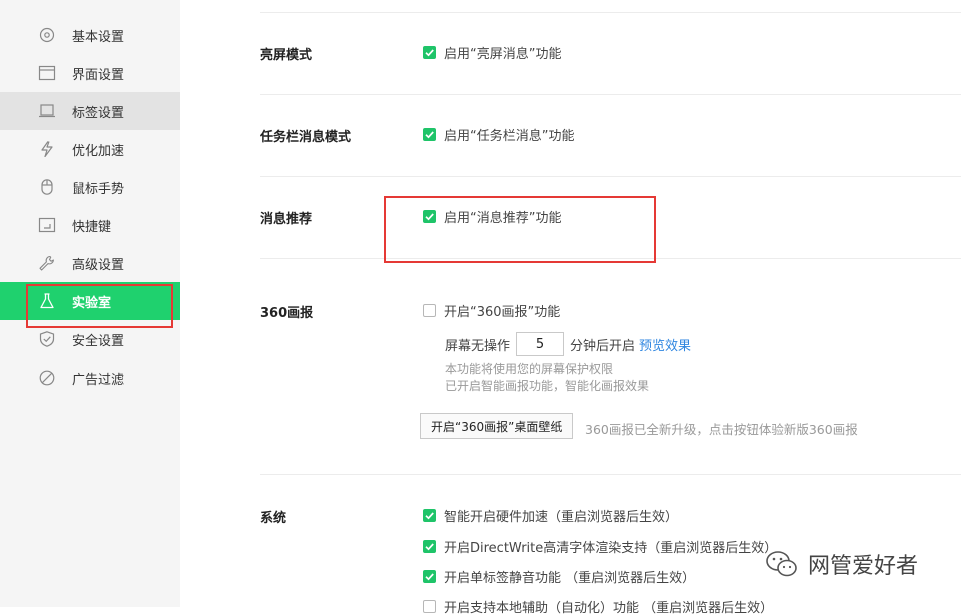 Image resolution: width=961 pixels, height=616 pixels. I want to click on sidebar-item-label: 优化加速, so click(98, 151).